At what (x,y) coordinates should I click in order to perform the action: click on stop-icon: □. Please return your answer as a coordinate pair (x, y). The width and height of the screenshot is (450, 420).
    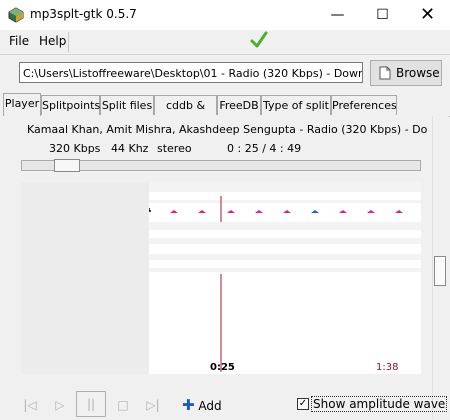
    Looking at the image, I should click on (123, 405).